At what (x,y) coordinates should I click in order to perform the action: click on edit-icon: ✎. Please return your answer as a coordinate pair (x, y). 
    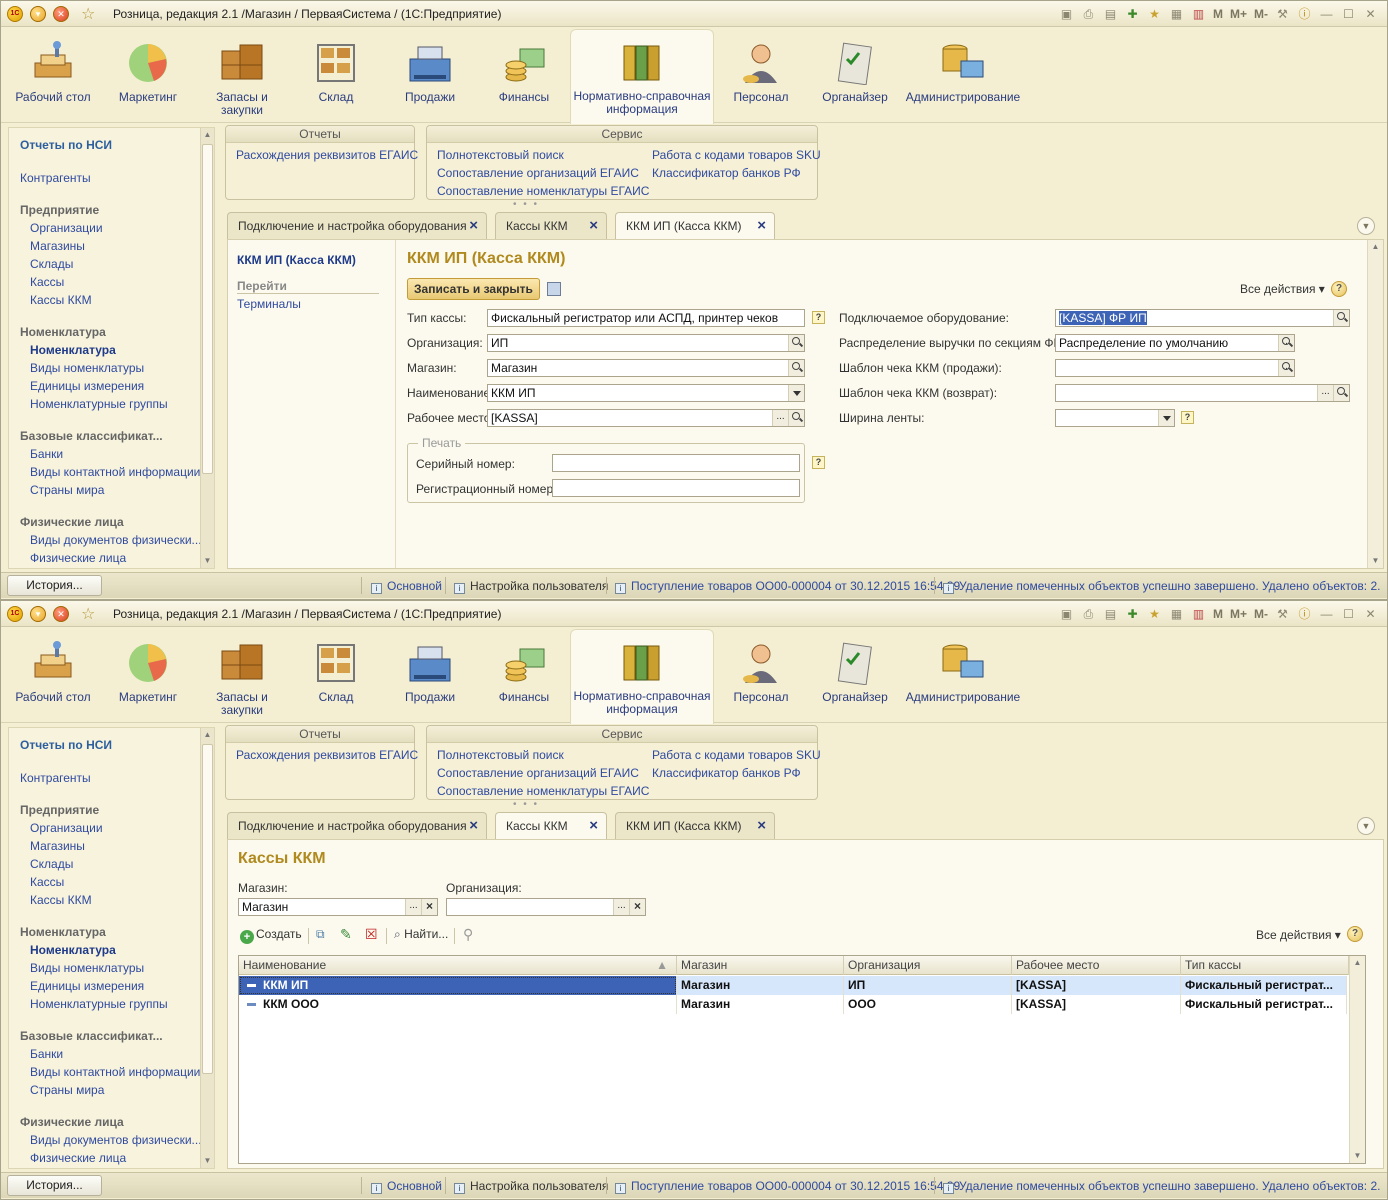
    Looking at the image, I should click on (346, 934).